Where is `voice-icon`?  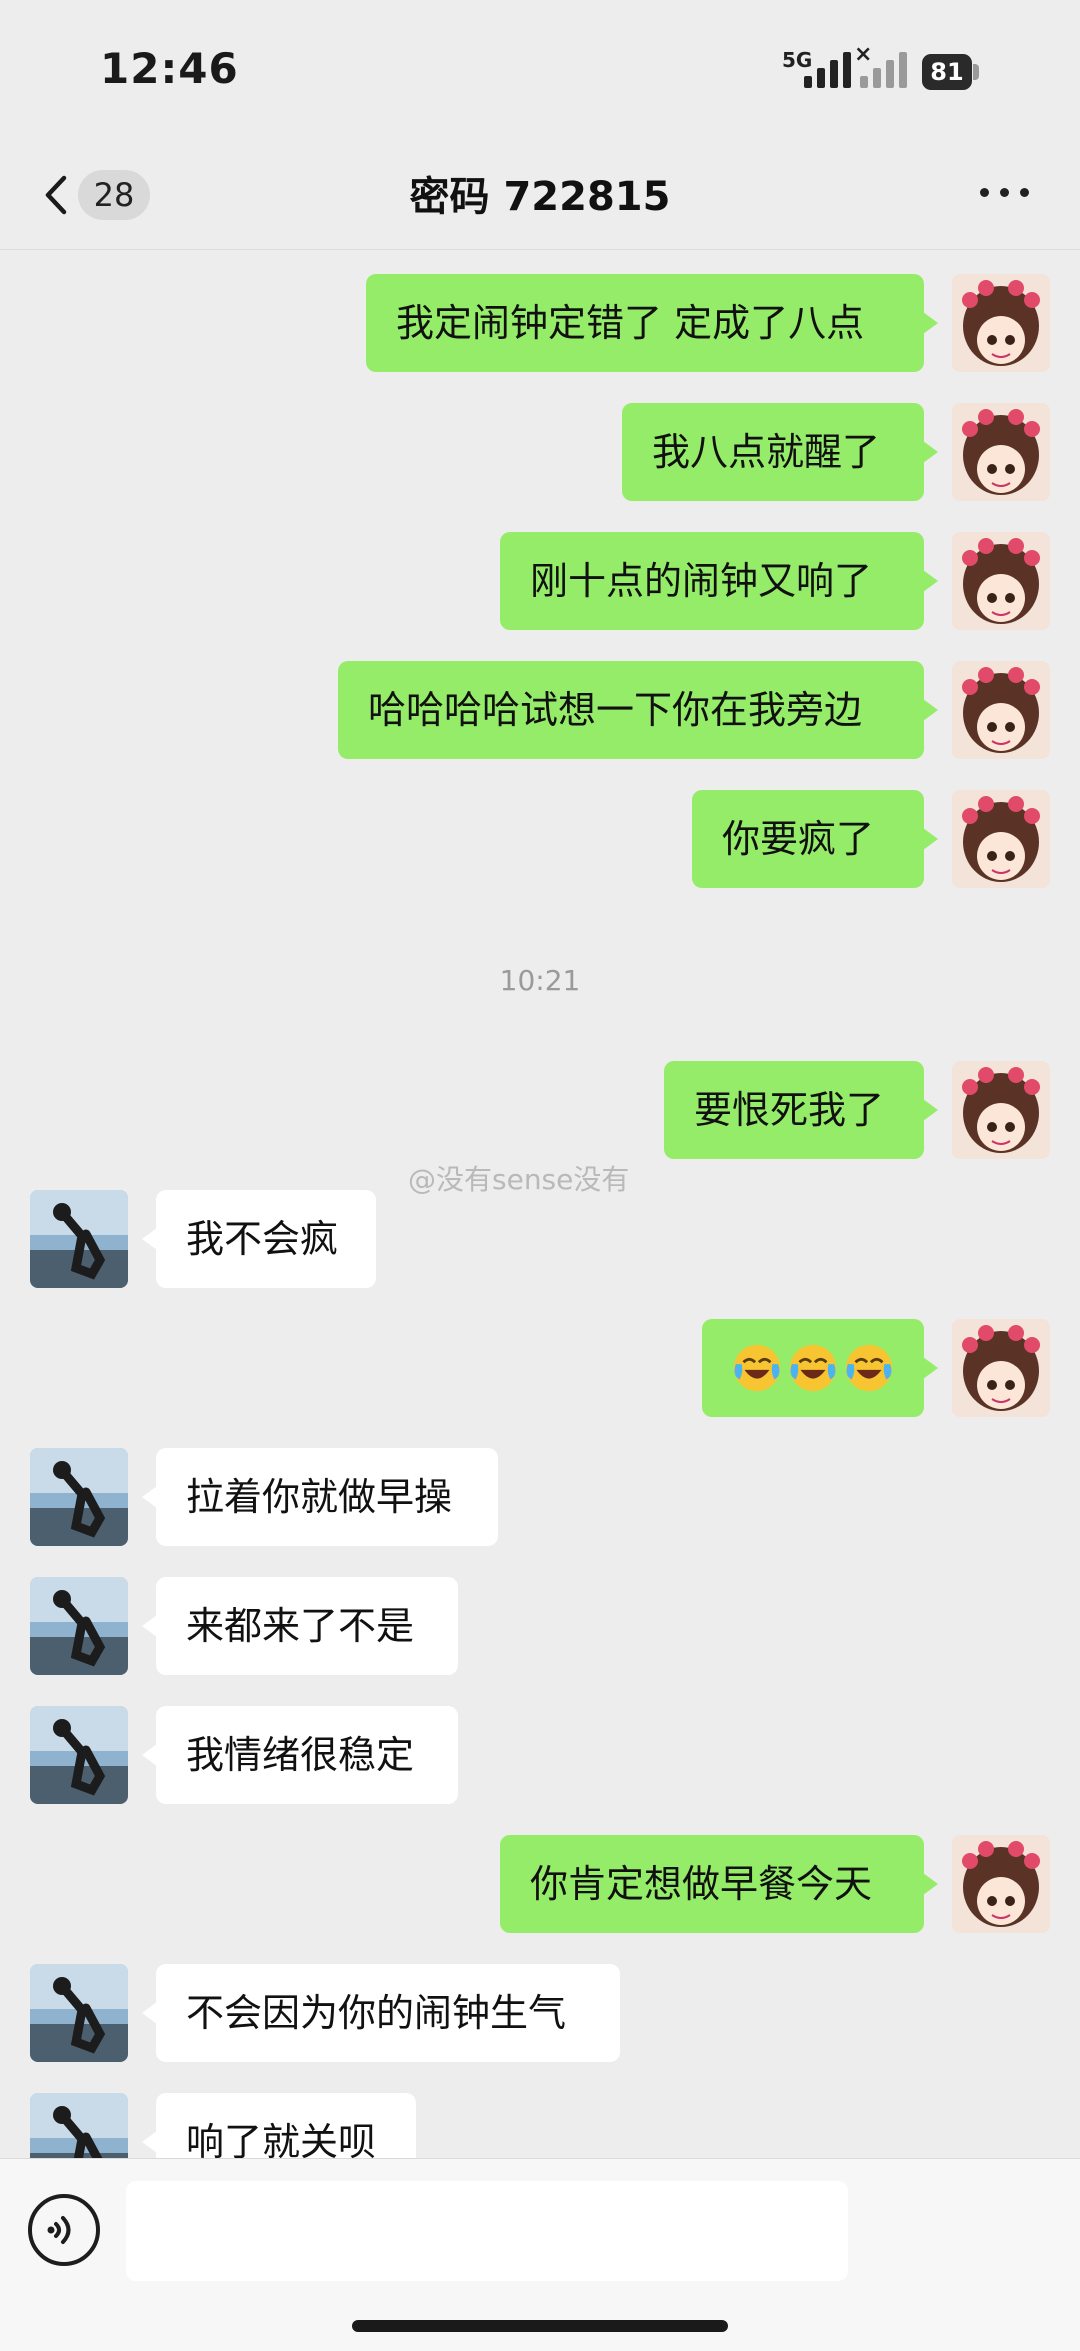 voice-icon is located at coordinates (64, 2230).